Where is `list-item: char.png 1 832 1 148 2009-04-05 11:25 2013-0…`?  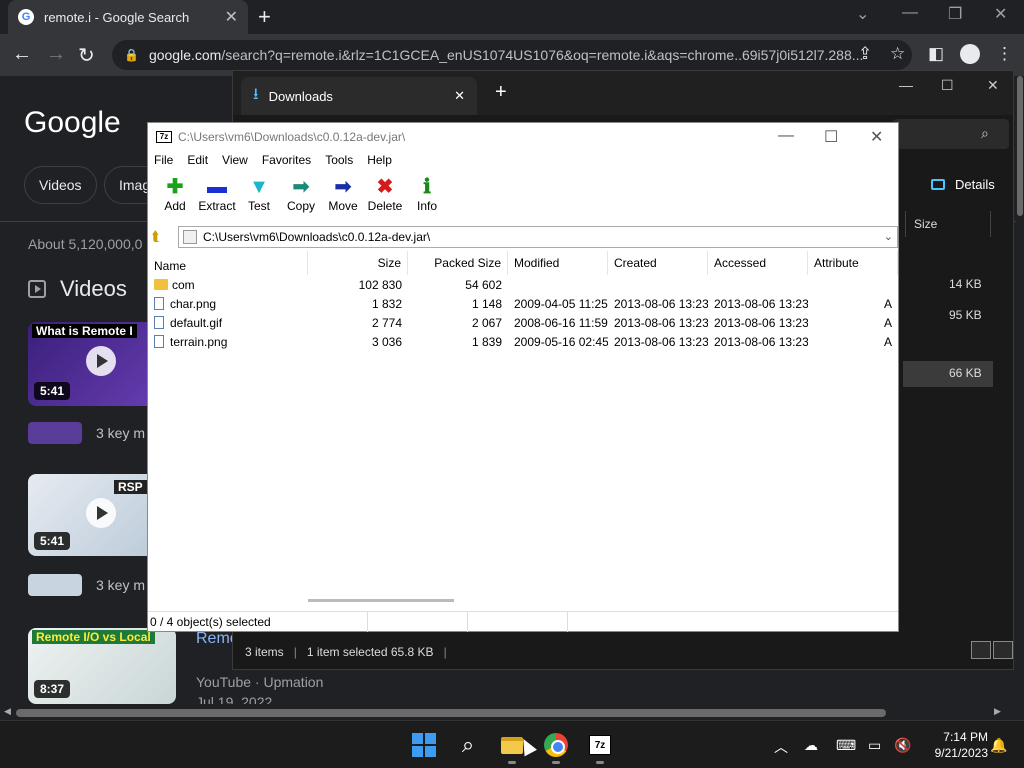
list-item: char.png 1 832 1 148 2009-04-05 11:25 2013-0… is located at coordinates (523, 303).